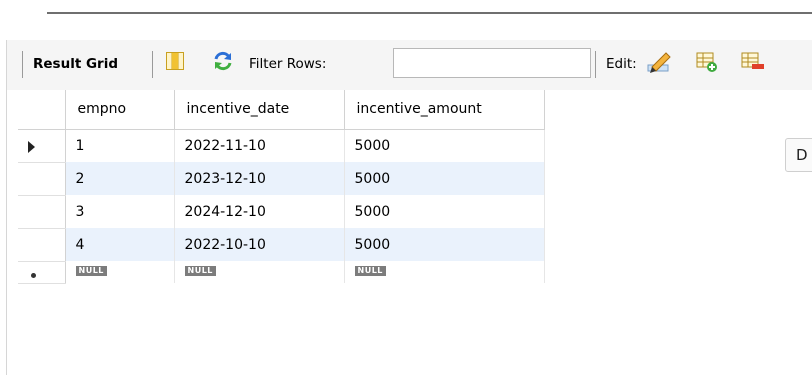 Image resolution: width=812 pixels, height=375 pixels. Describe the element at coordinates (120, 178) in the screenshot. I see `cell-empno: 2` at that location.